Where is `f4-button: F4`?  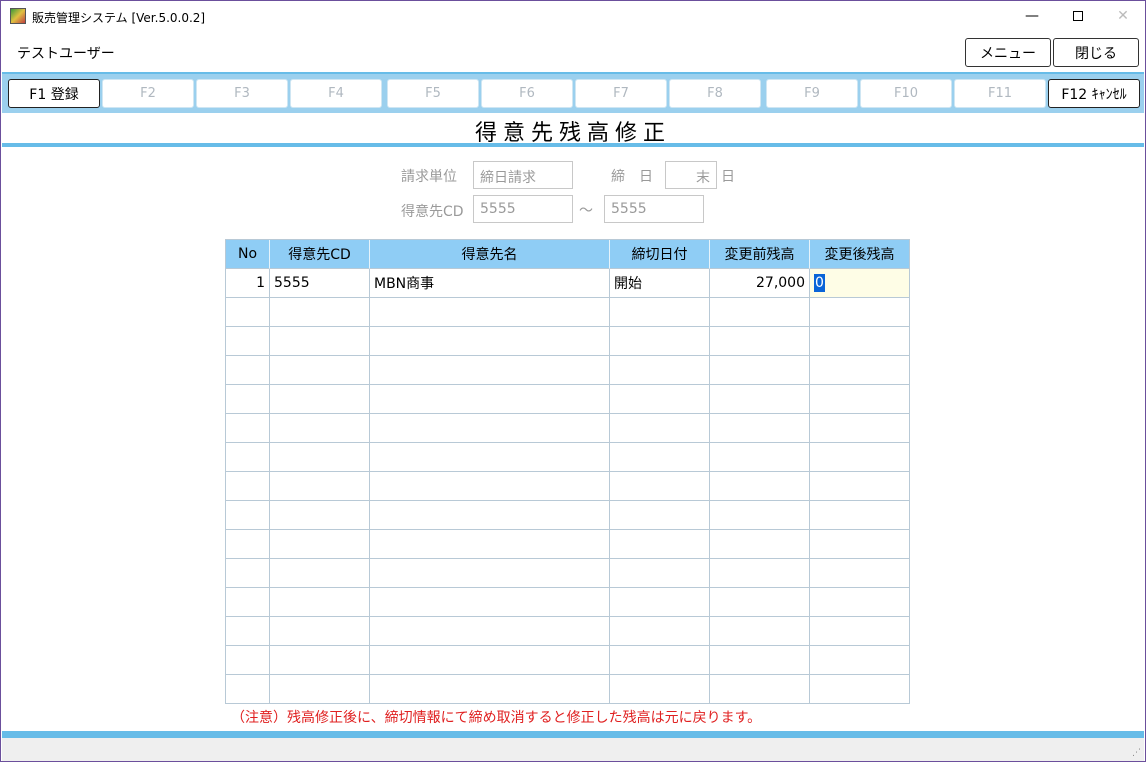
f4-button: F4 is located at coordinates (336, 93).